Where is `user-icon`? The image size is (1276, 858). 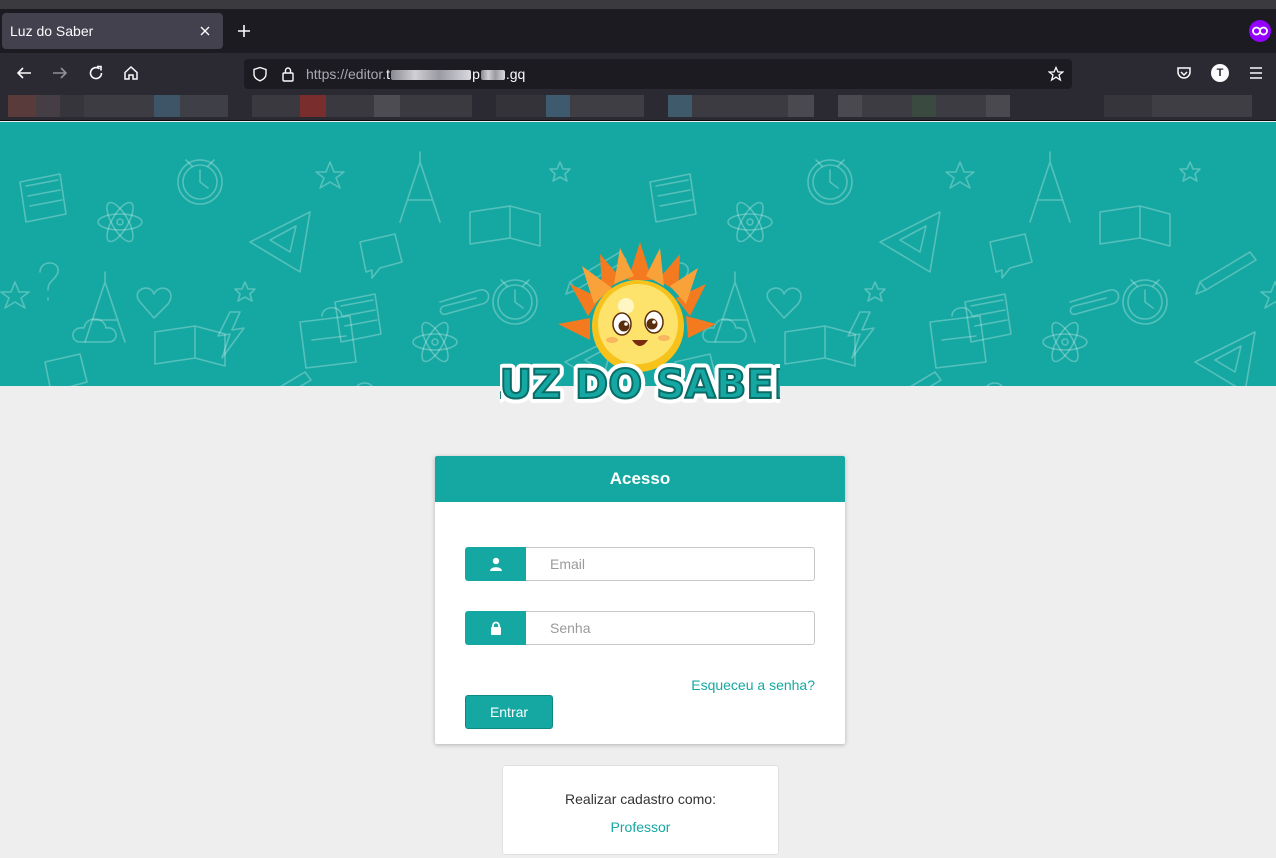
user-icon is located at coordinates (495, 564).